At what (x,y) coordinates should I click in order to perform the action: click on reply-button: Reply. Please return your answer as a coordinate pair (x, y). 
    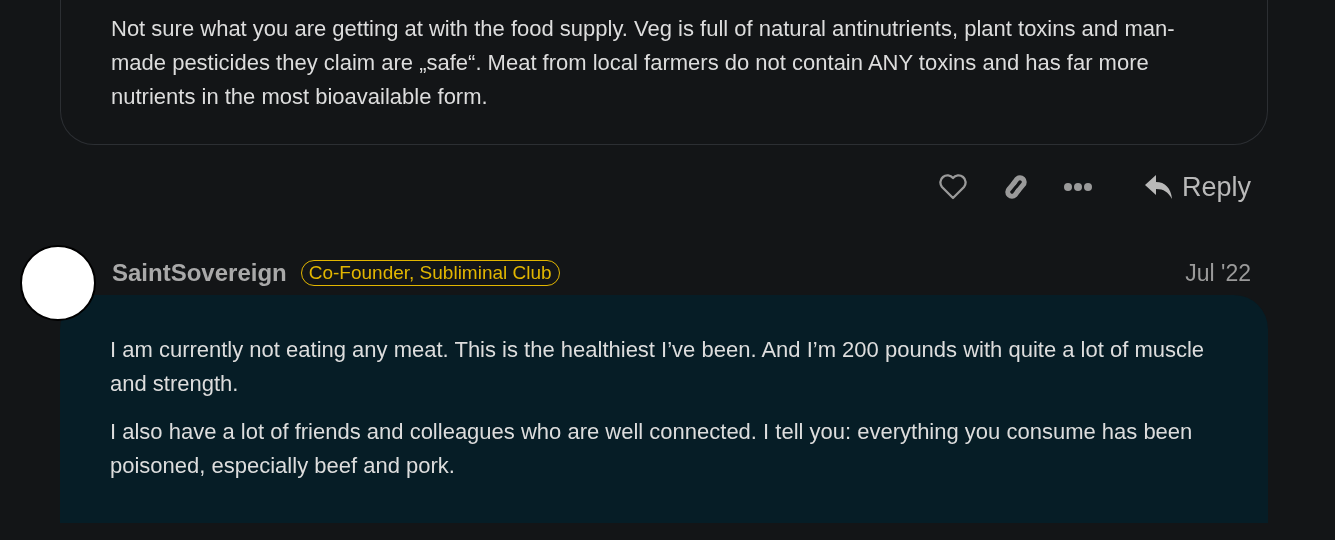
    Looking at the image, I should click on (1197, 187).